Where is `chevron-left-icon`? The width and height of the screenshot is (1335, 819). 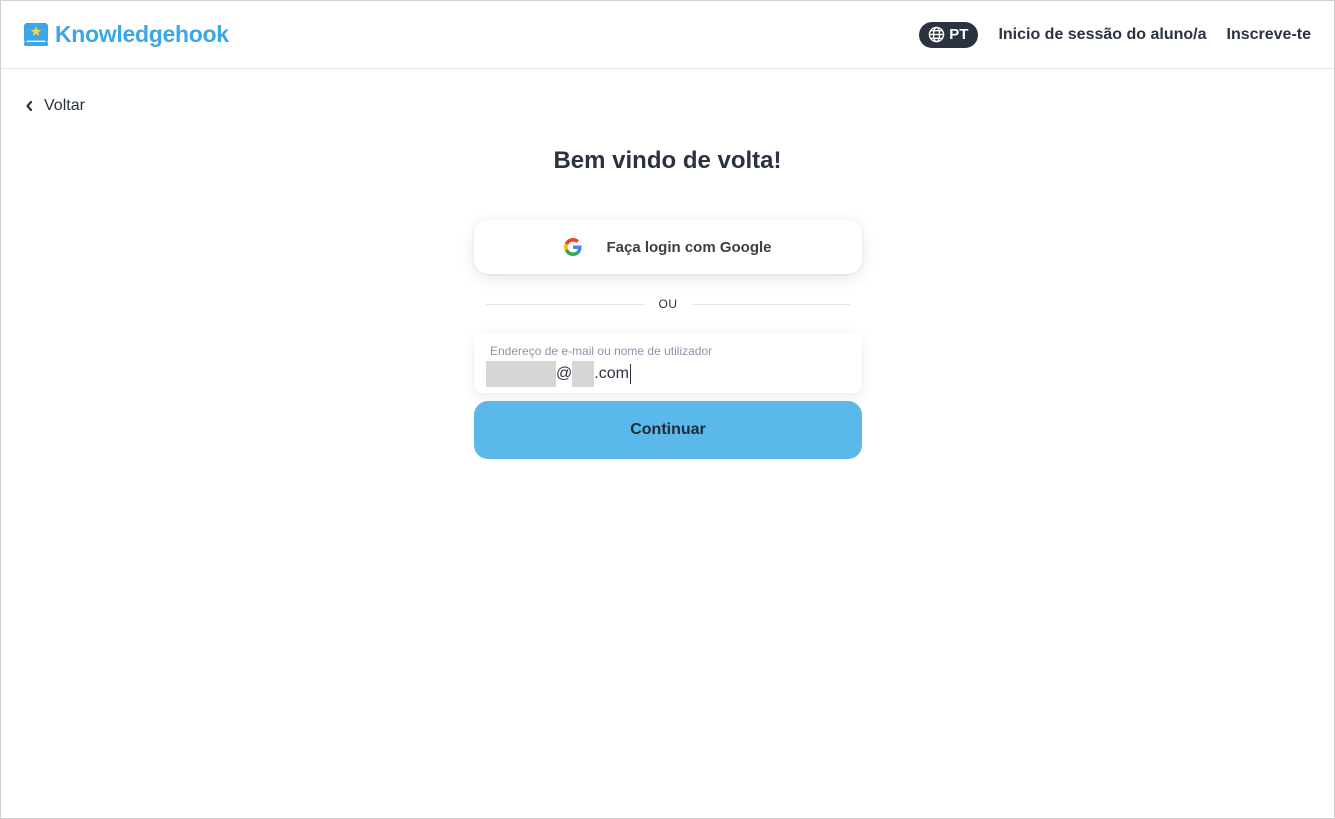 chevron-left-icon is located at coordinates (29, 106).